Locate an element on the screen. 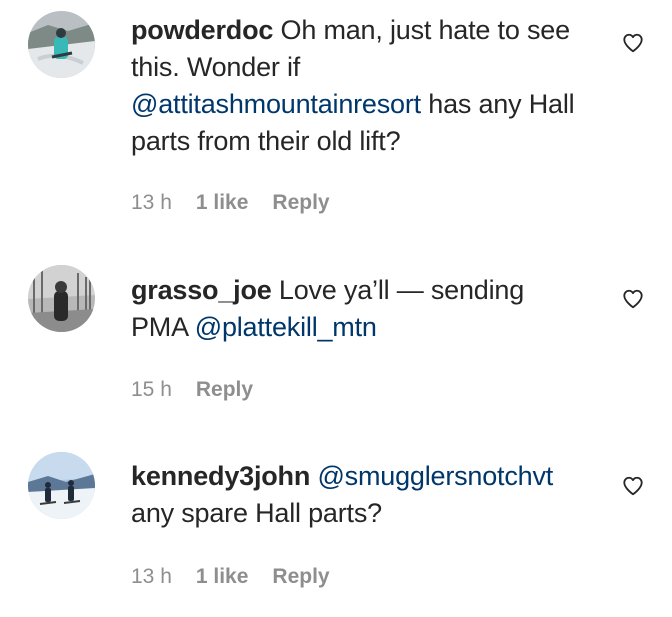 The height and width of the screenshot is (617, 672). profile-photo-skiers is located at coordinates (61, 485).